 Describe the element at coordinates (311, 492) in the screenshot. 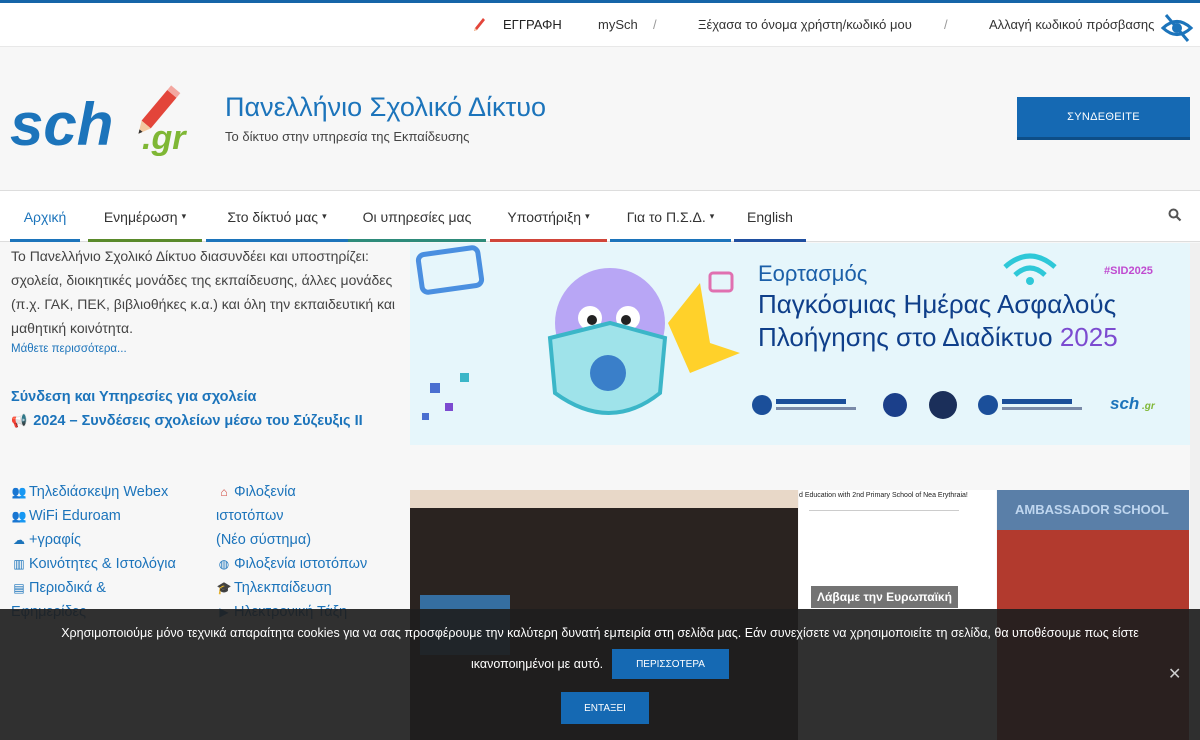

I see `service-item: ⌂ Φιλοξενία` at that location.